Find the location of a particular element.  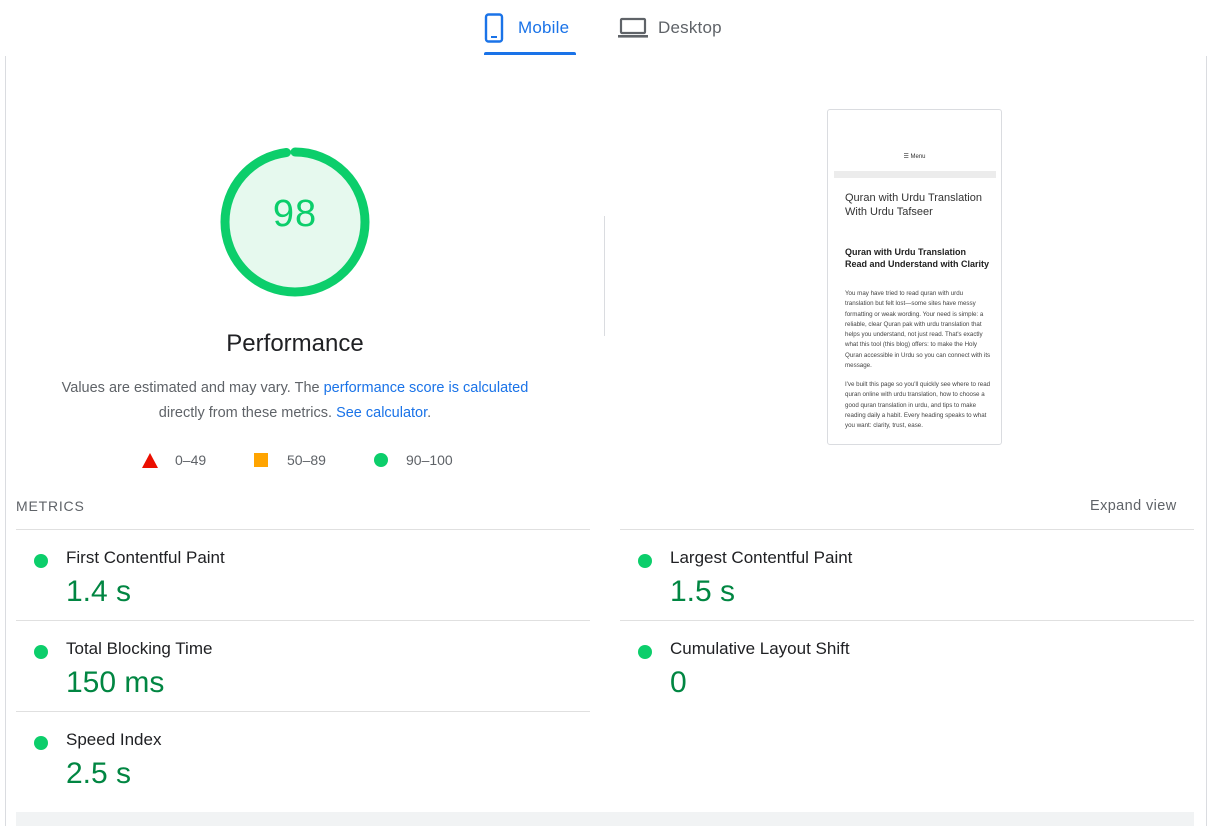

treemap-bar is located at coordinates (605, 819).